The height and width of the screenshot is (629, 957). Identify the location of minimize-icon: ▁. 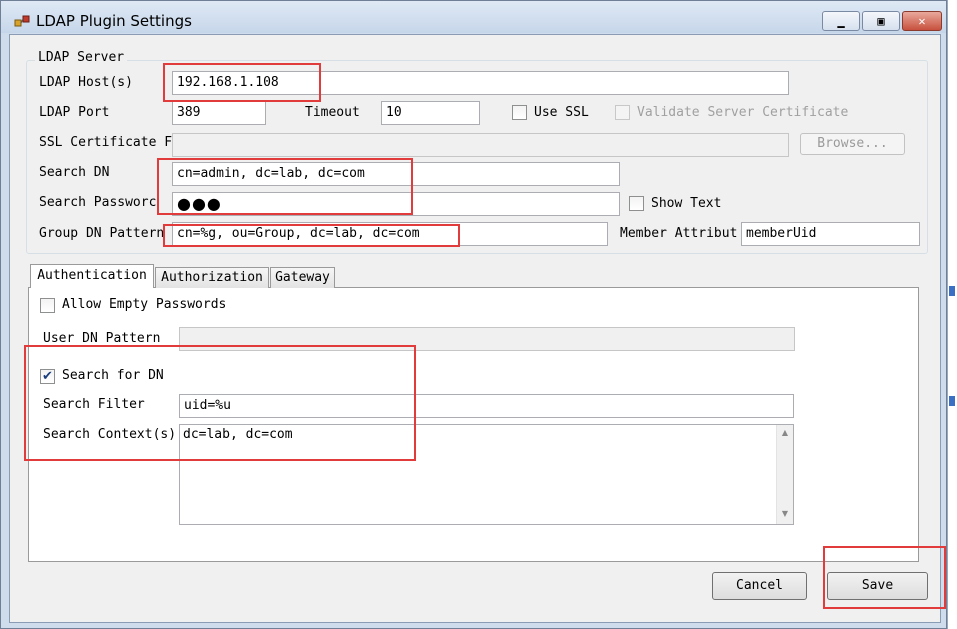
(841, 21).